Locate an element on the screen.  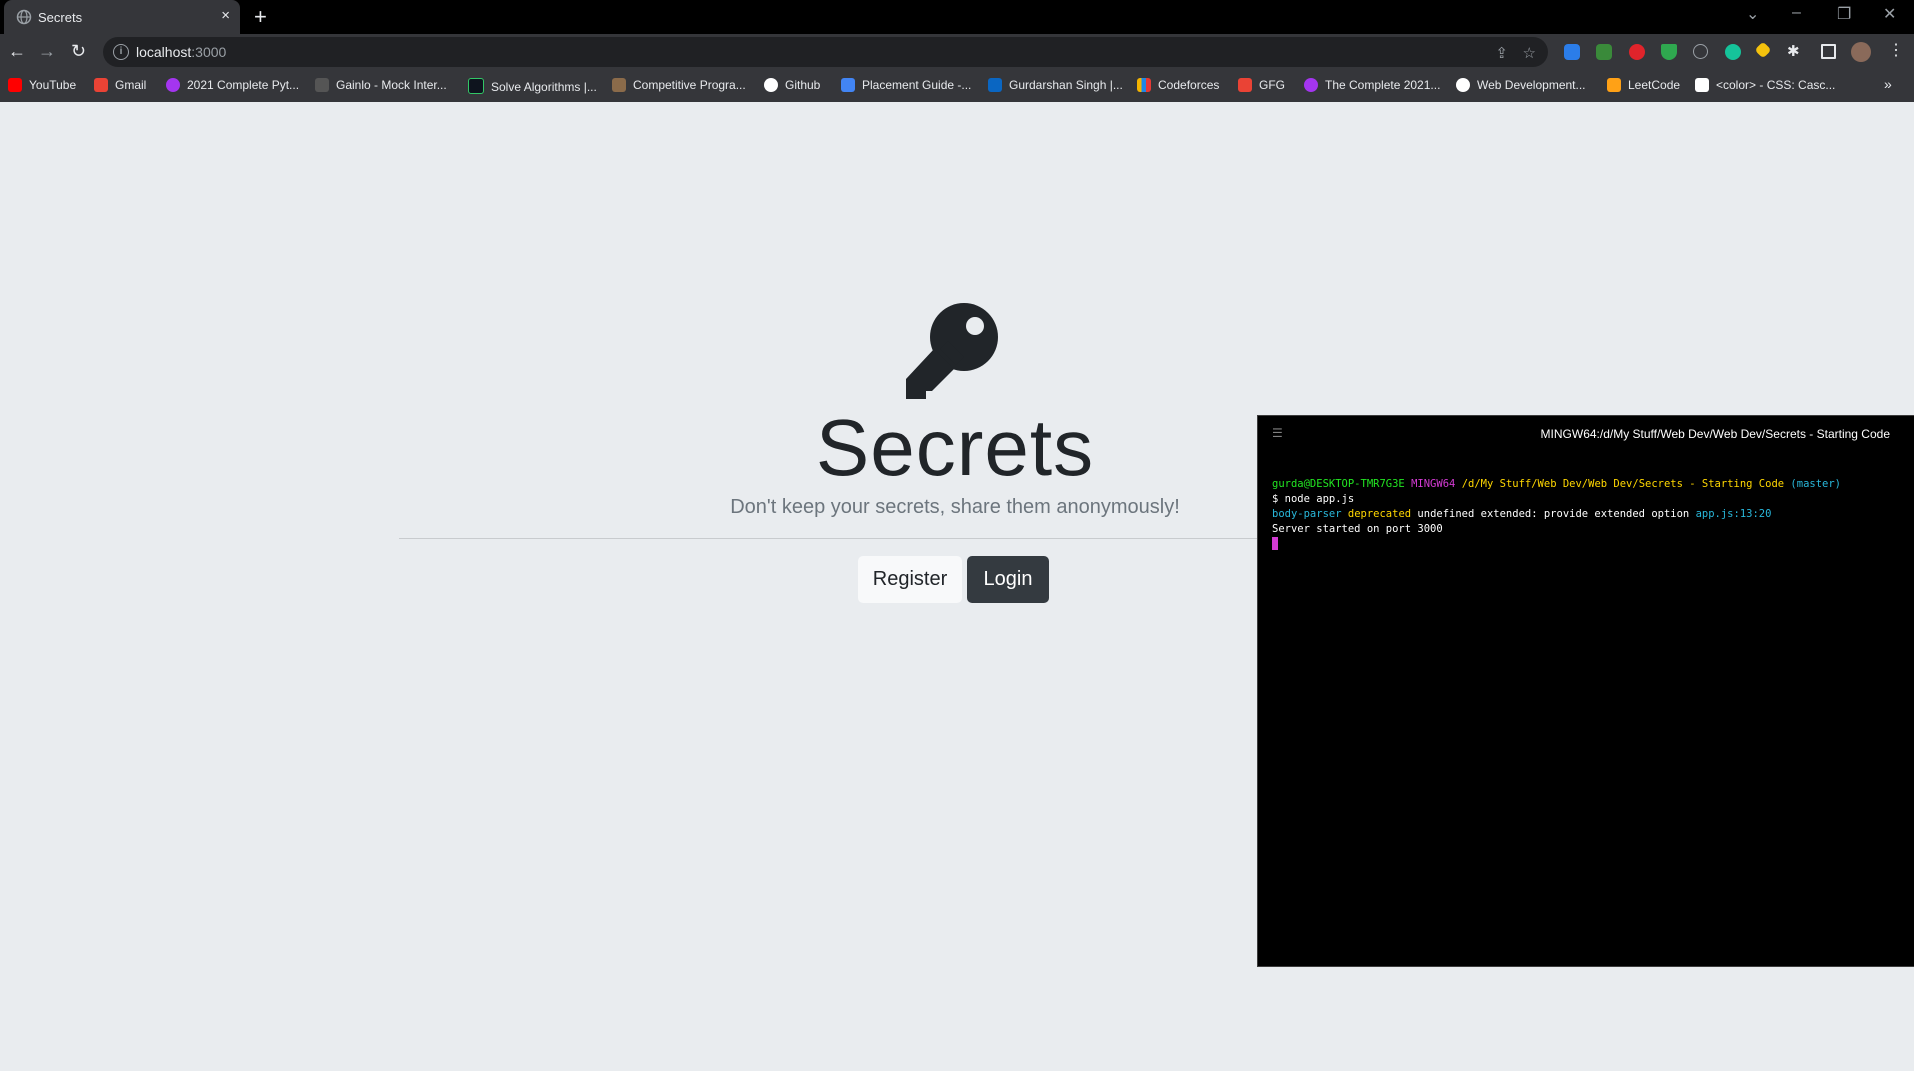
terminal-warn-word: deprecated is located at coordinates (1379, 514).